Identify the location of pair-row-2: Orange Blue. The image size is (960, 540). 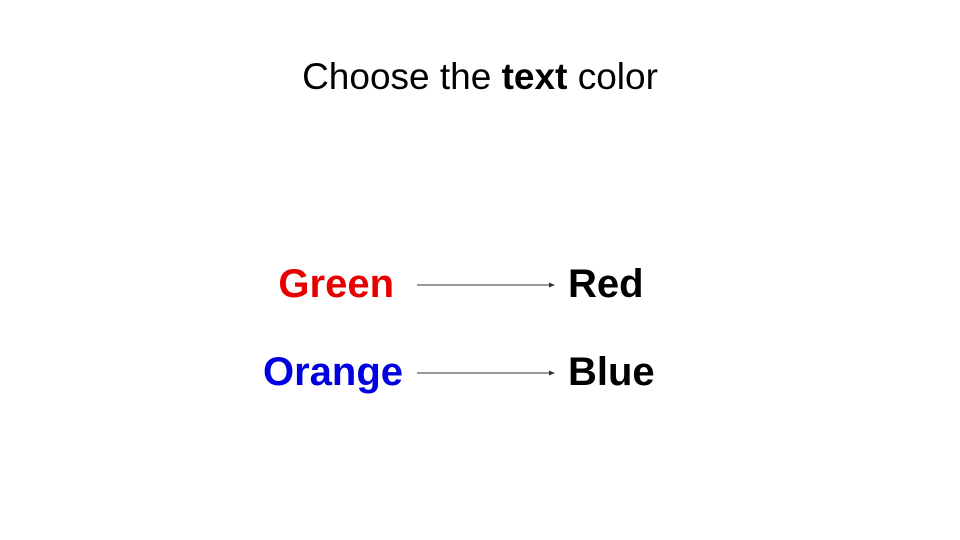
(480, 372).